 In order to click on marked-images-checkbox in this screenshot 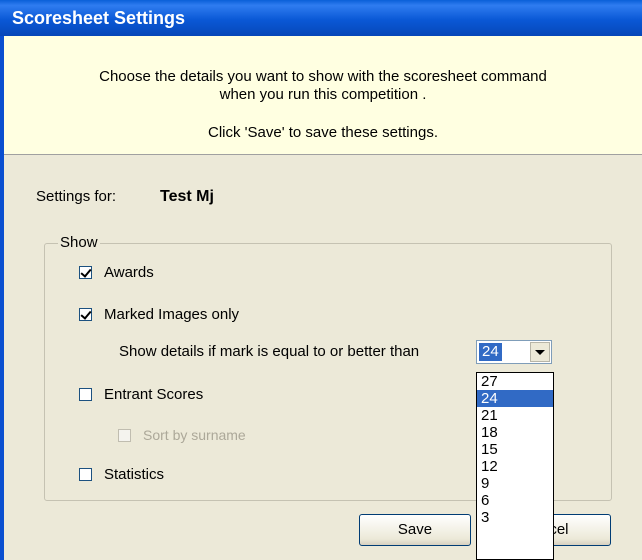, I will do `click(85, 314)`.